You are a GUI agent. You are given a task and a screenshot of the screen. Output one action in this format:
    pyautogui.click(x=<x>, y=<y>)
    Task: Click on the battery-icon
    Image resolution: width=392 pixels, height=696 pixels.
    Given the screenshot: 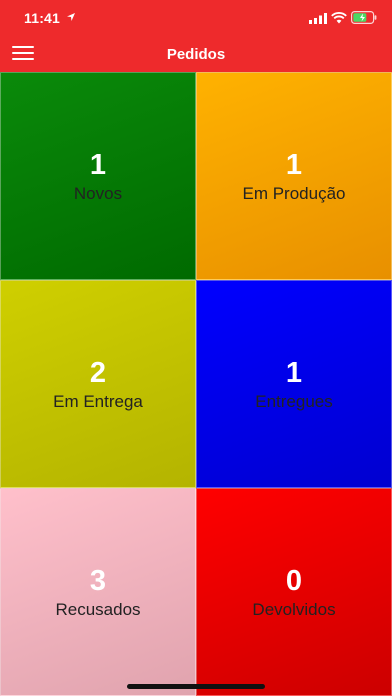 What is the action you would take?
    pyautogui.click(x=364, y=17)
    